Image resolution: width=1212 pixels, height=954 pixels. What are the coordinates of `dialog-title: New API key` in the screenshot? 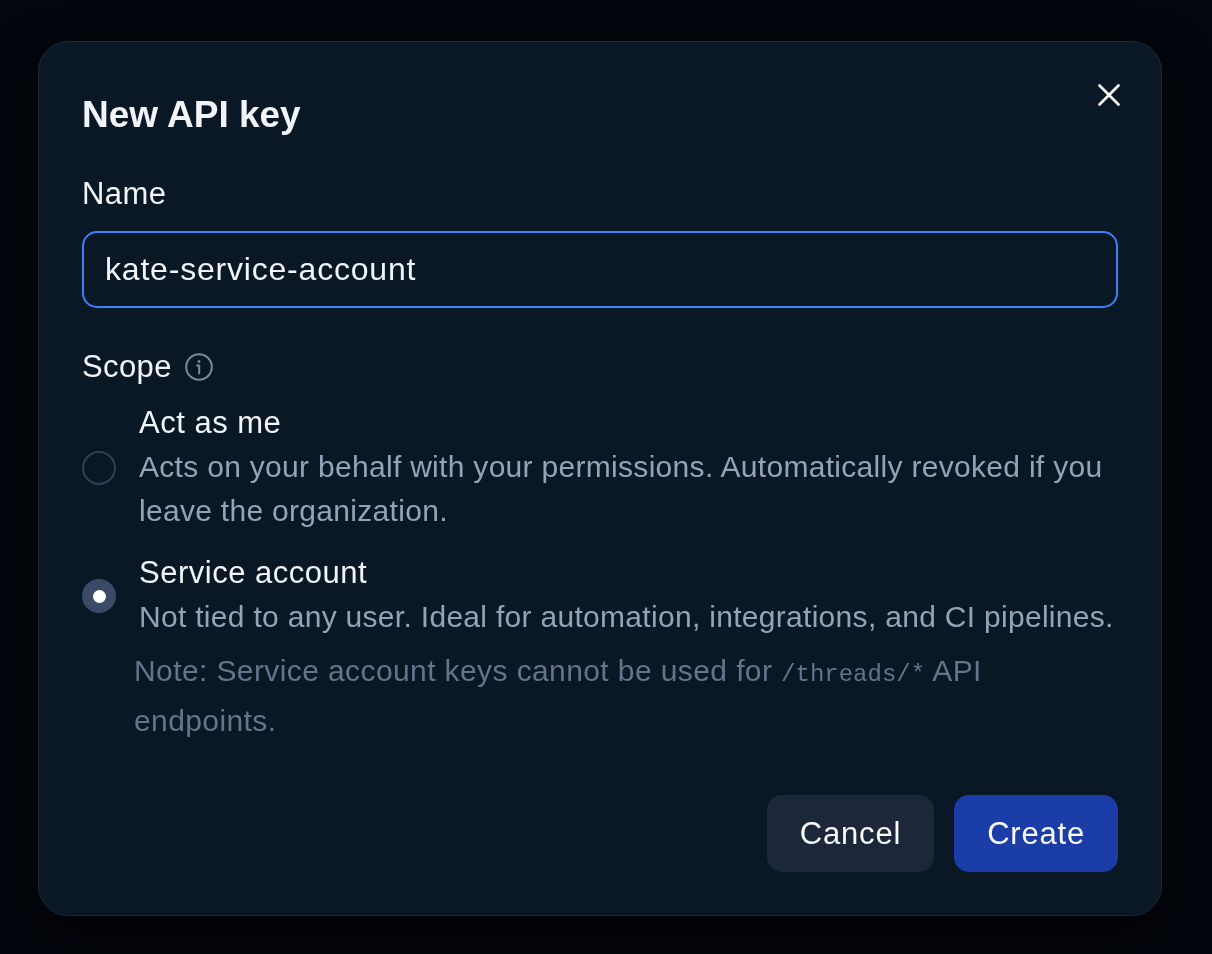 It's located at (191, 115).